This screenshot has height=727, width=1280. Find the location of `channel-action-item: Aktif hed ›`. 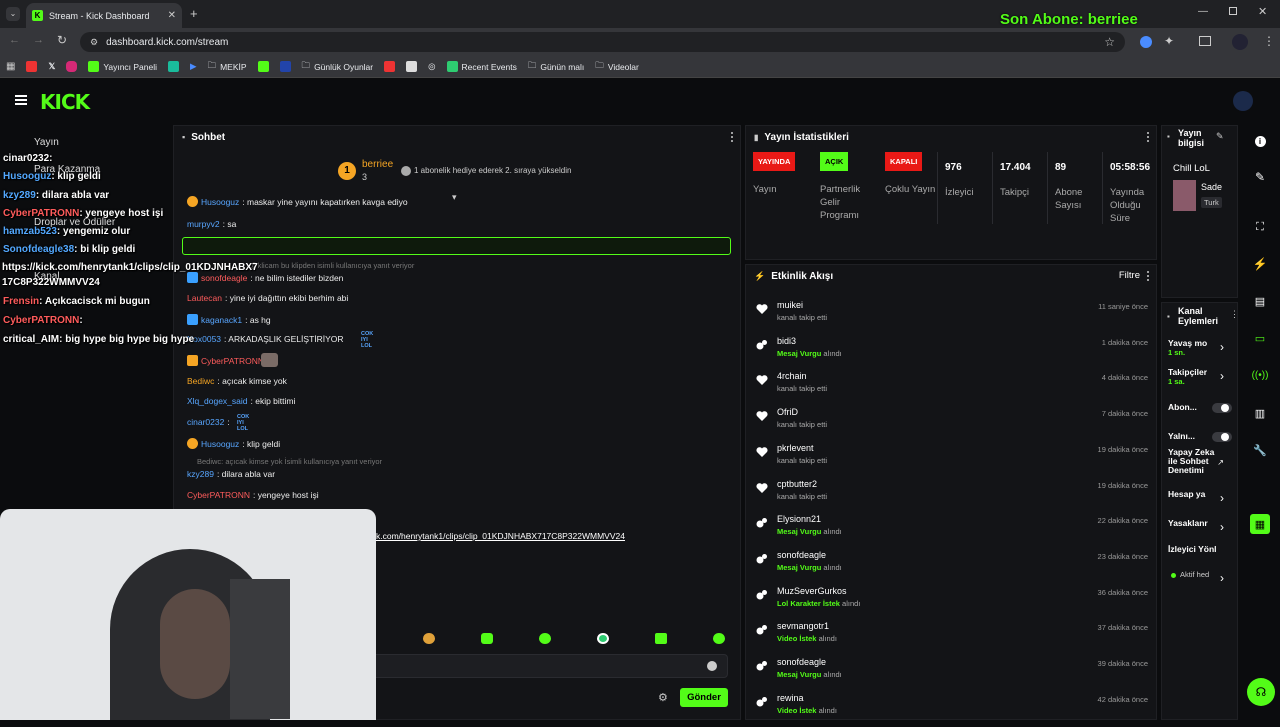

channel-action-item: Aktif hed › is located at coordinates (1201, 577).